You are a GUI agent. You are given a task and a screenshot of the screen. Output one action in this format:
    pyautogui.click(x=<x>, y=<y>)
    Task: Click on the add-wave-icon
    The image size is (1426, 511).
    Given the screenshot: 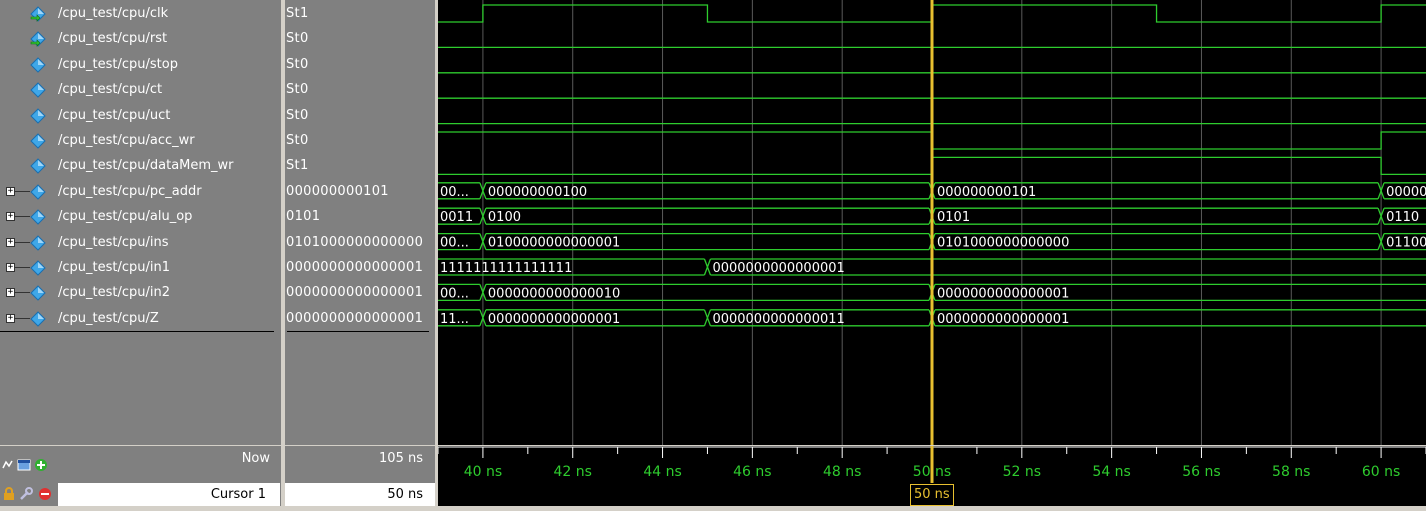 What is the action you would take?
    pyautogui.click(x=9, y=465)
    